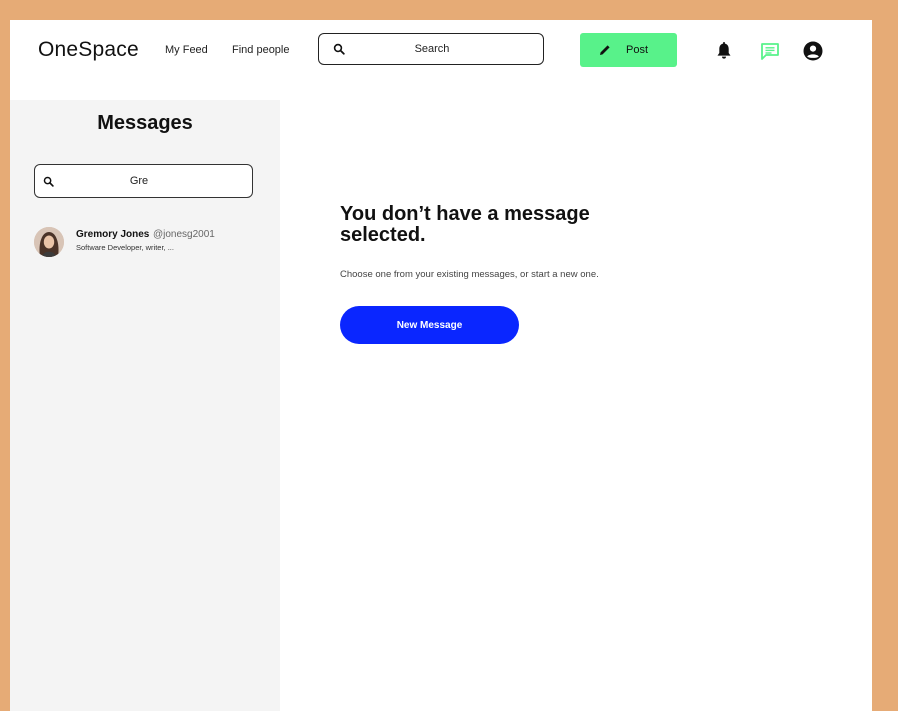 This screenshot has width=898, height=711. Describe the element at coordinates (605, 50) in the screenshot. I see `pencil-icon` at that location.